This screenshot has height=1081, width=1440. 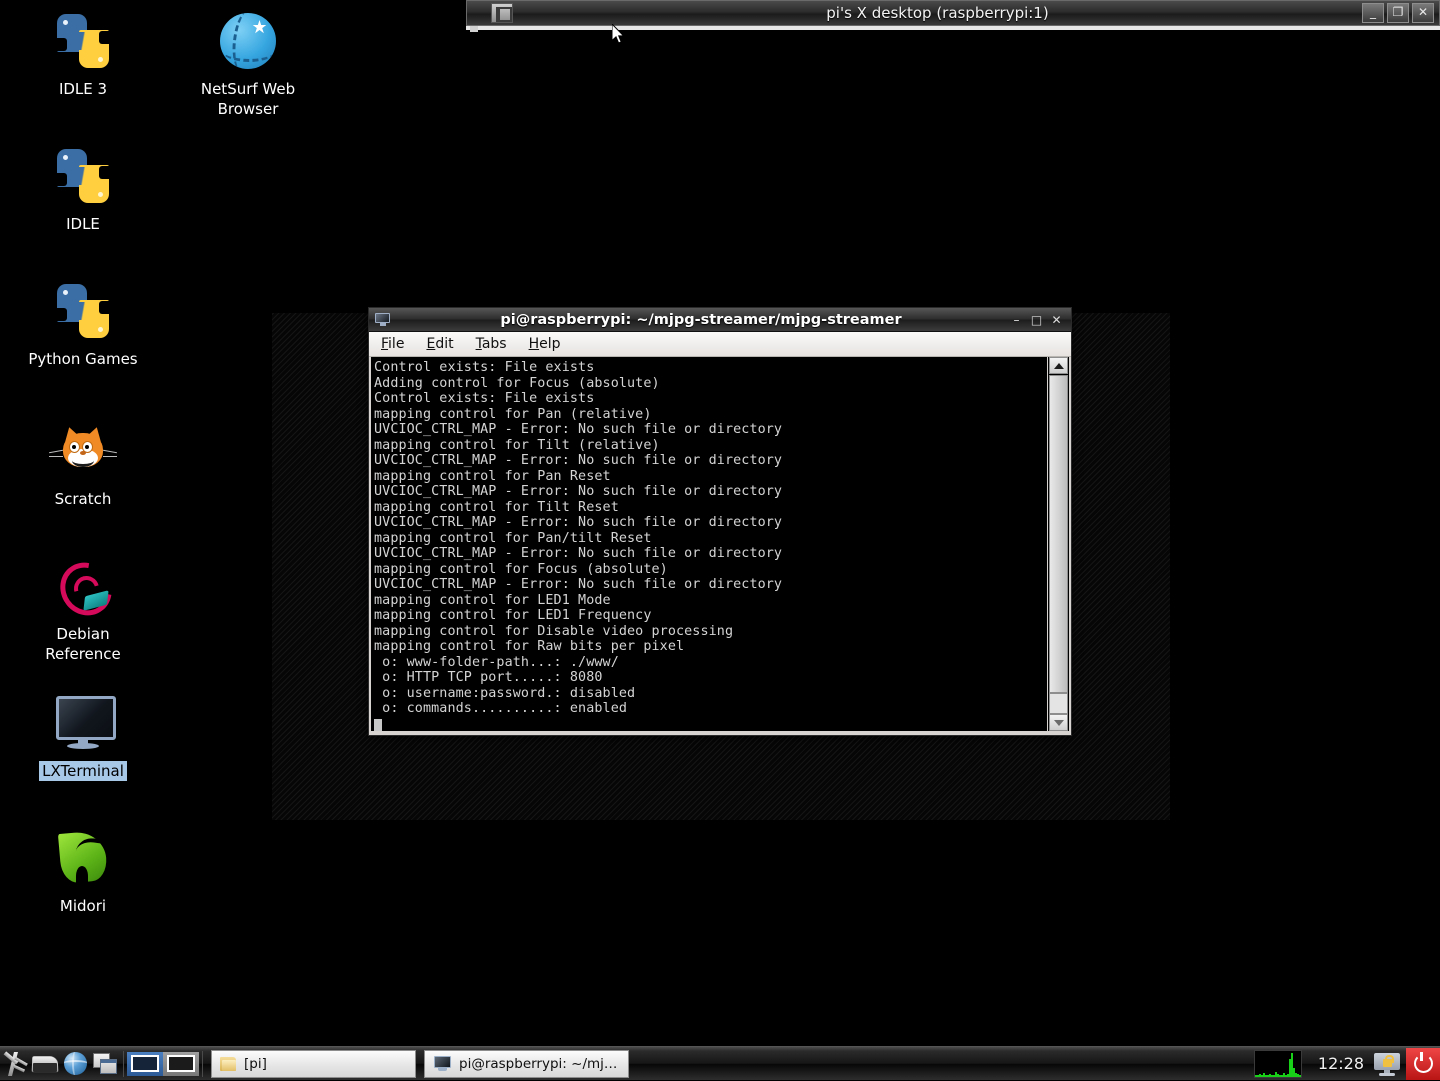 What do you see at coordinates (83, 224) in the screenshot?
I see `desktop-icon-label: IDLE` at bounding box center [83, 224].